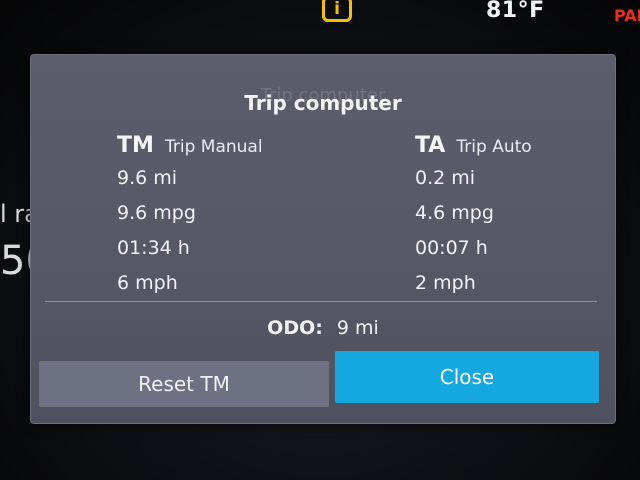 Image resolution: width=640 pixels, height=480 pixels. What do you see at coordinates (156, 213) in the screenshot?
I see `trip-manual-consumption: 9.6 mpg` at bounding box center [156, 213].